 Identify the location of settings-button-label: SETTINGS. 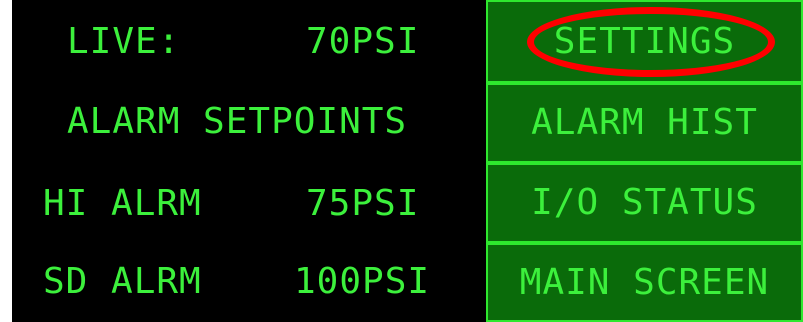
(644, 41).